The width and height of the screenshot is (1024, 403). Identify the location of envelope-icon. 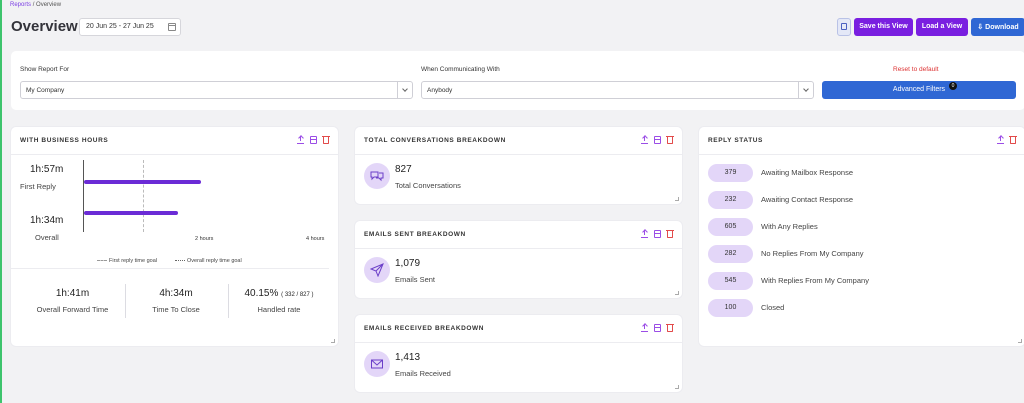
(377, 364).